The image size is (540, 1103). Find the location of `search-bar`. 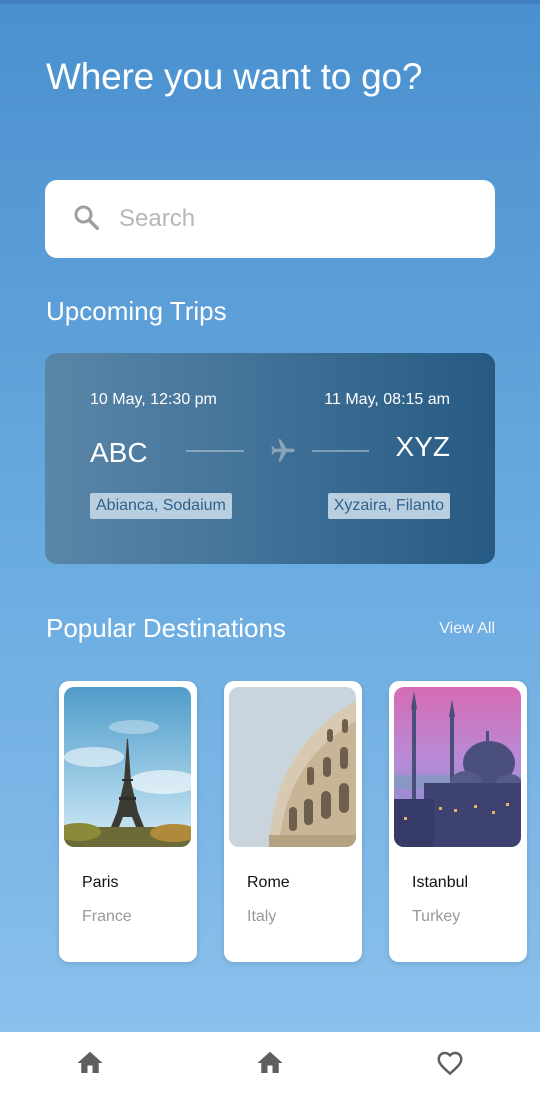

search-bar is located at coordinates (270, 219).